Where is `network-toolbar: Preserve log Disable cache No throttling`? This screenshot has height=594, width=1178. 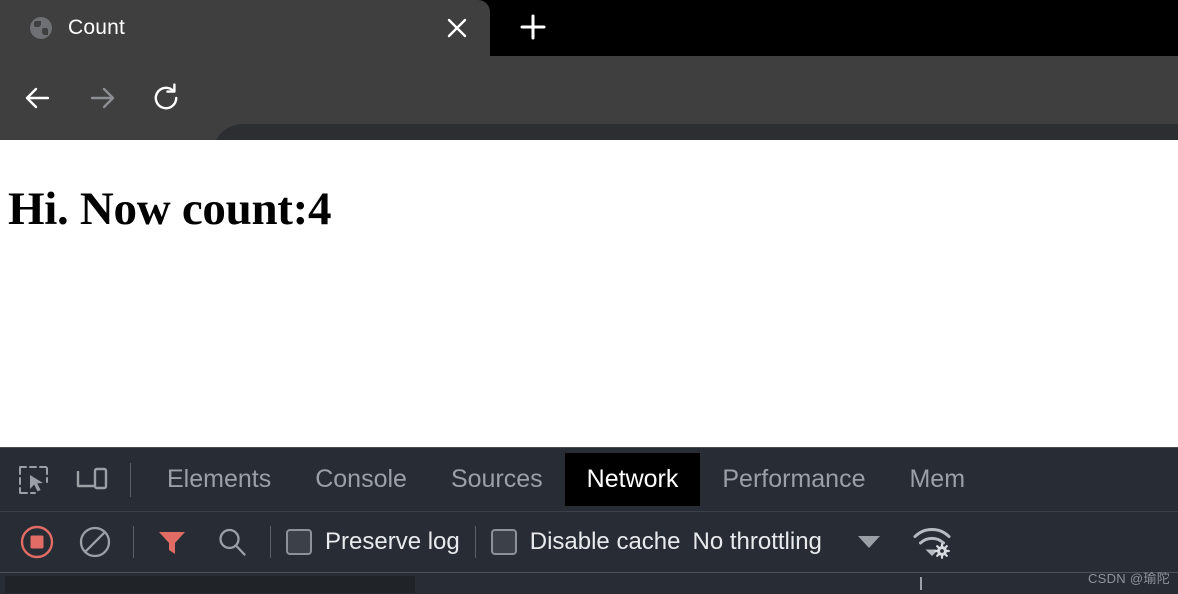 network-toolbar: Preserve log Disable cache No throttling is located at coordinates (589, 542).